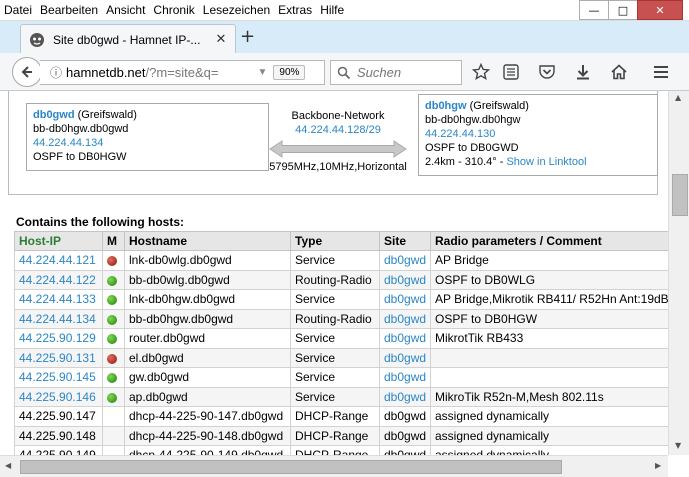 The height and width of the screenshot is (477, 689). I want to click on home-icon, so click(619, 72).